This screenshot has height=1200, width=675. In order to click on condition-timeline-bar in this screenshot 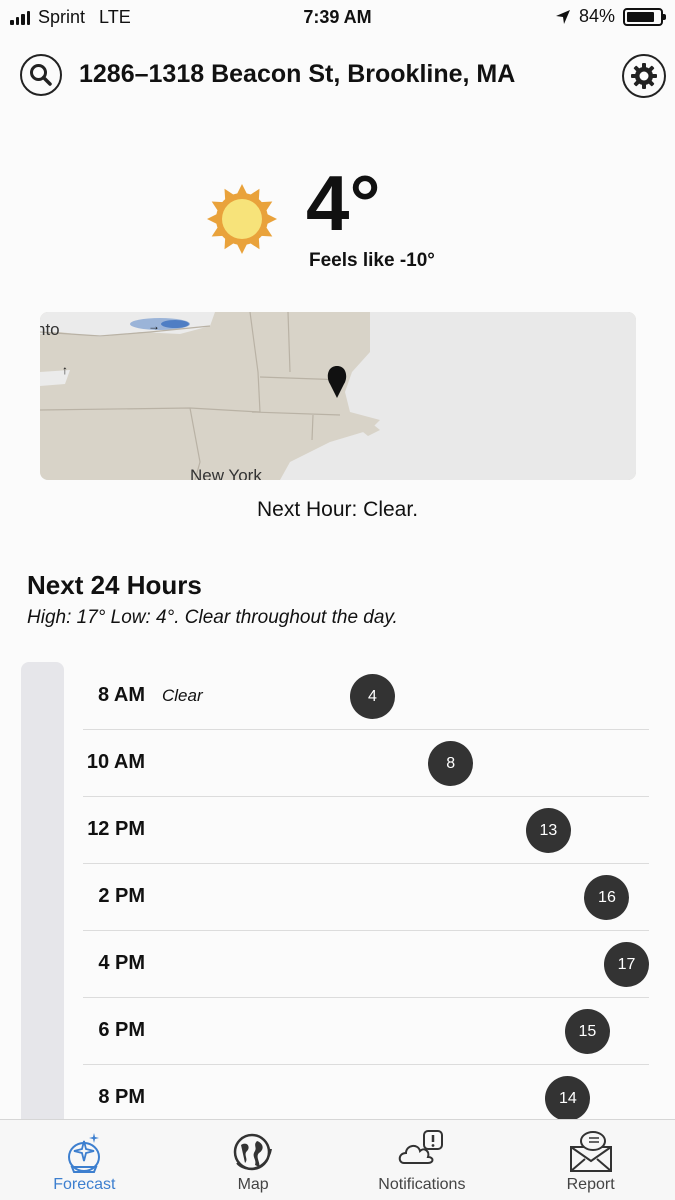, I will do `click(42, 897)`.